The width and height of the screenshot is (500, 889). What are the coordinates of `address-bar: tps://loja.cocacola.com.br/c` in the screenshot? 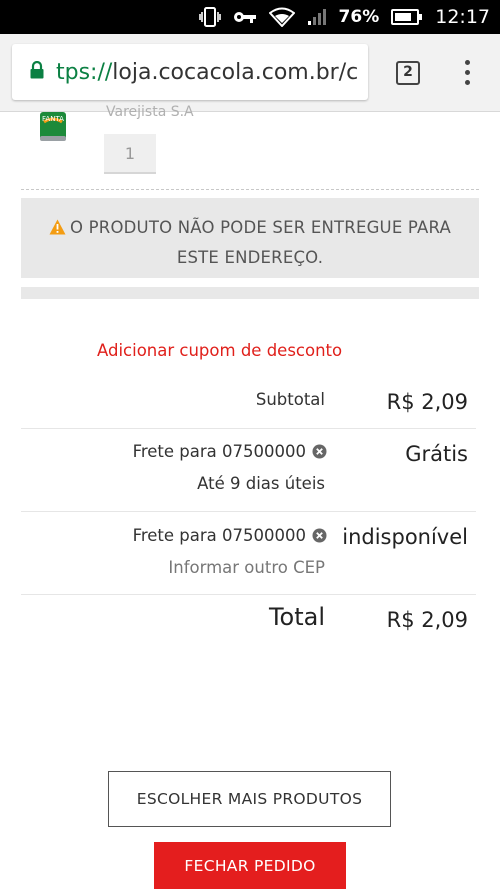 It's located at (190, 72).